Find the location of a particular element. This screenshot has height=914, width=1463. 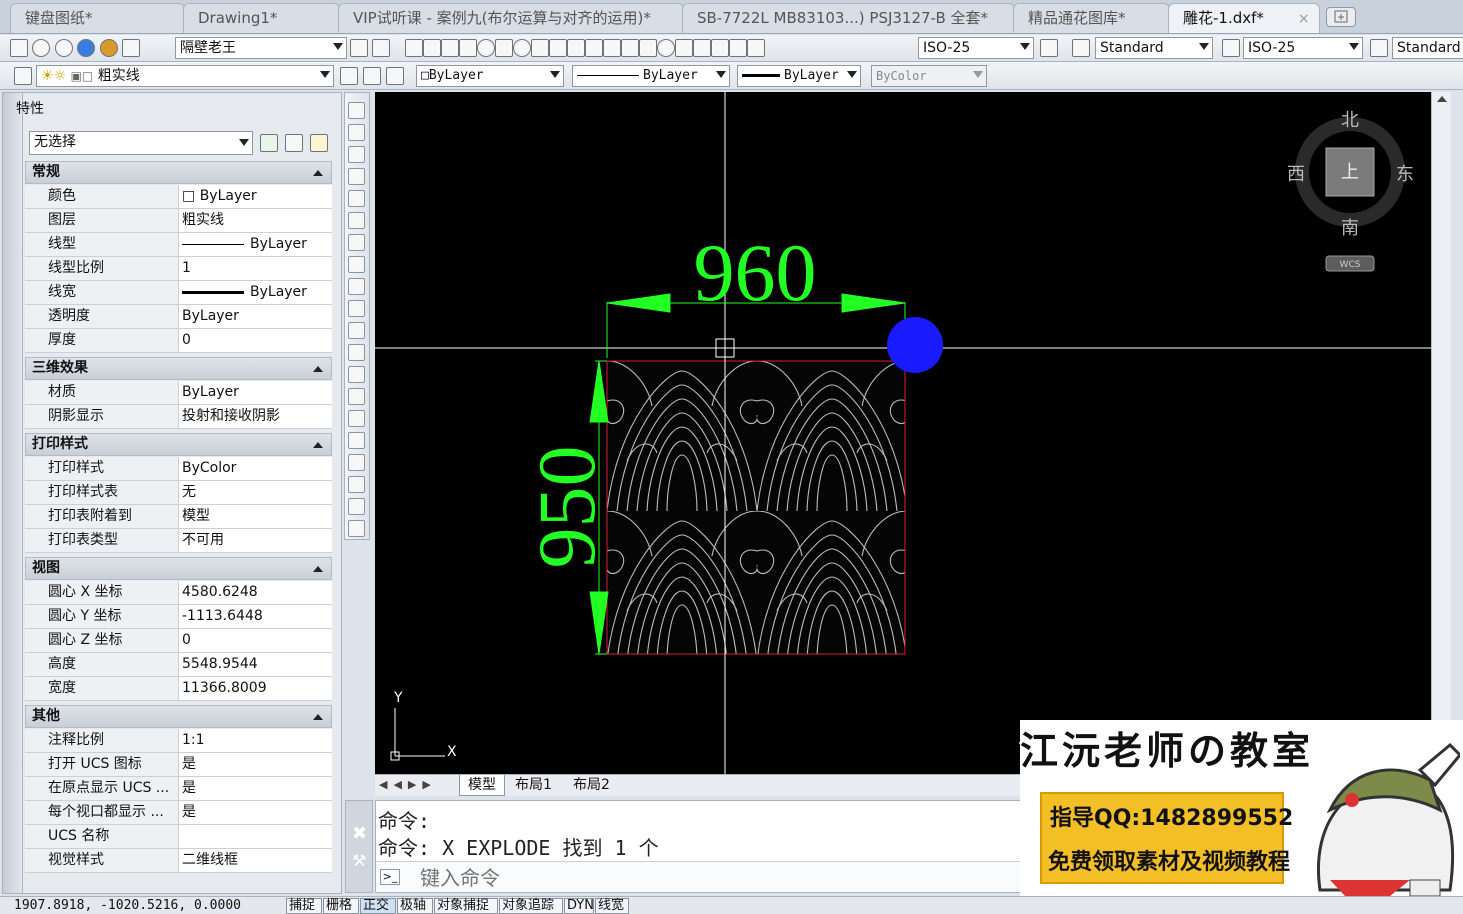

property-row: 在原点显示 UCS ... 是 is located at coordinates (178, 789).